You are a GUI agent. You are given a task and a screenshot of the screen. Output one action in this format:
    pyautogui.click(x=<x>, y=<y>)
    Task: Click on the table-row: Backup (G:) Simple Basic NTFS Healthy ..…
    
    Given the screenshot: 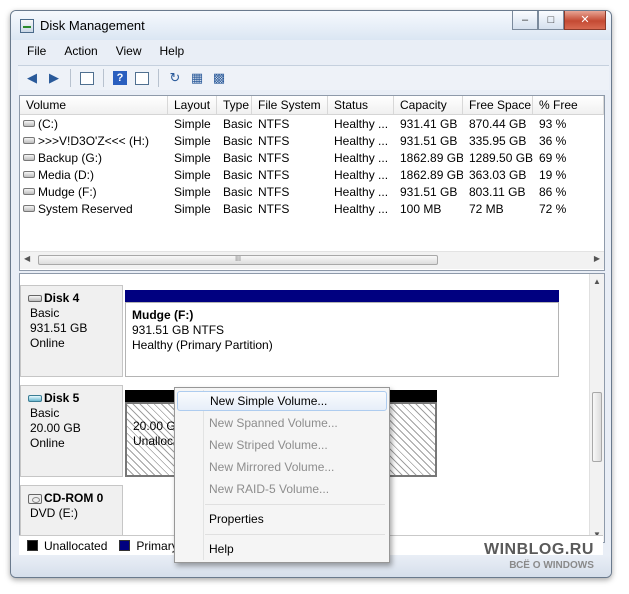 What is the action you would take?
    pyautogui.click(x=312, y=157)
    